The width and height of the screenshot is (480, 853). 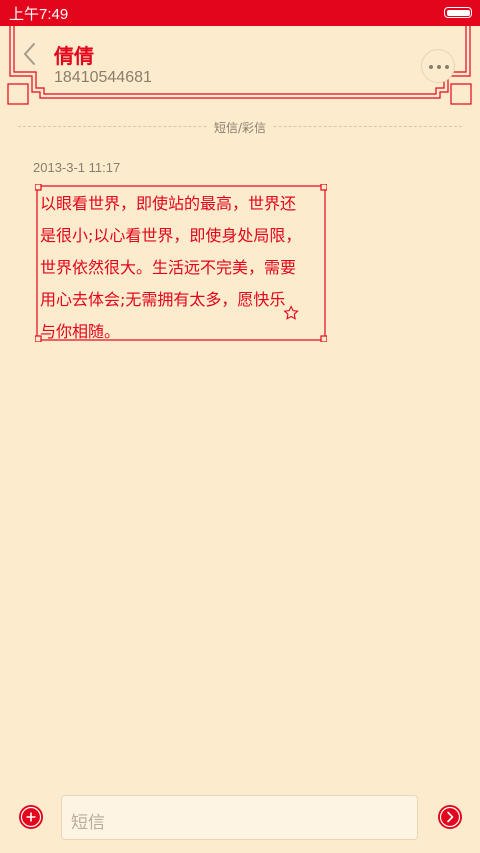 I want to click on message-line: 是很小;以心看世界，即使身处局限，, so click(x=171, y=235).